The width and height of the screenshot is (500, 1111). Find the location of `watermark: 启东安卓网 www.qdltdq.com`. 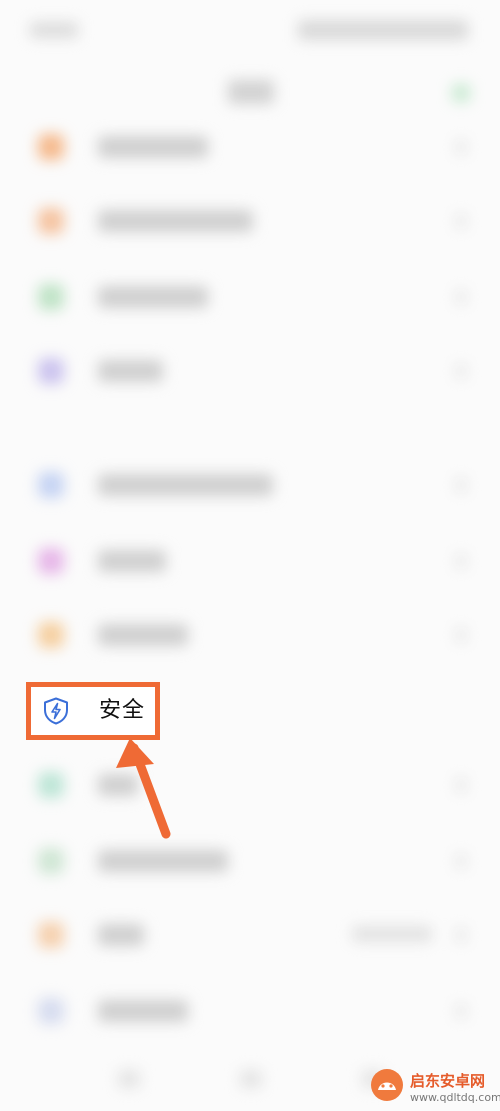

watermark: 启东安卓网 www.qdltdq.com is located at coordinates (435, 1088).